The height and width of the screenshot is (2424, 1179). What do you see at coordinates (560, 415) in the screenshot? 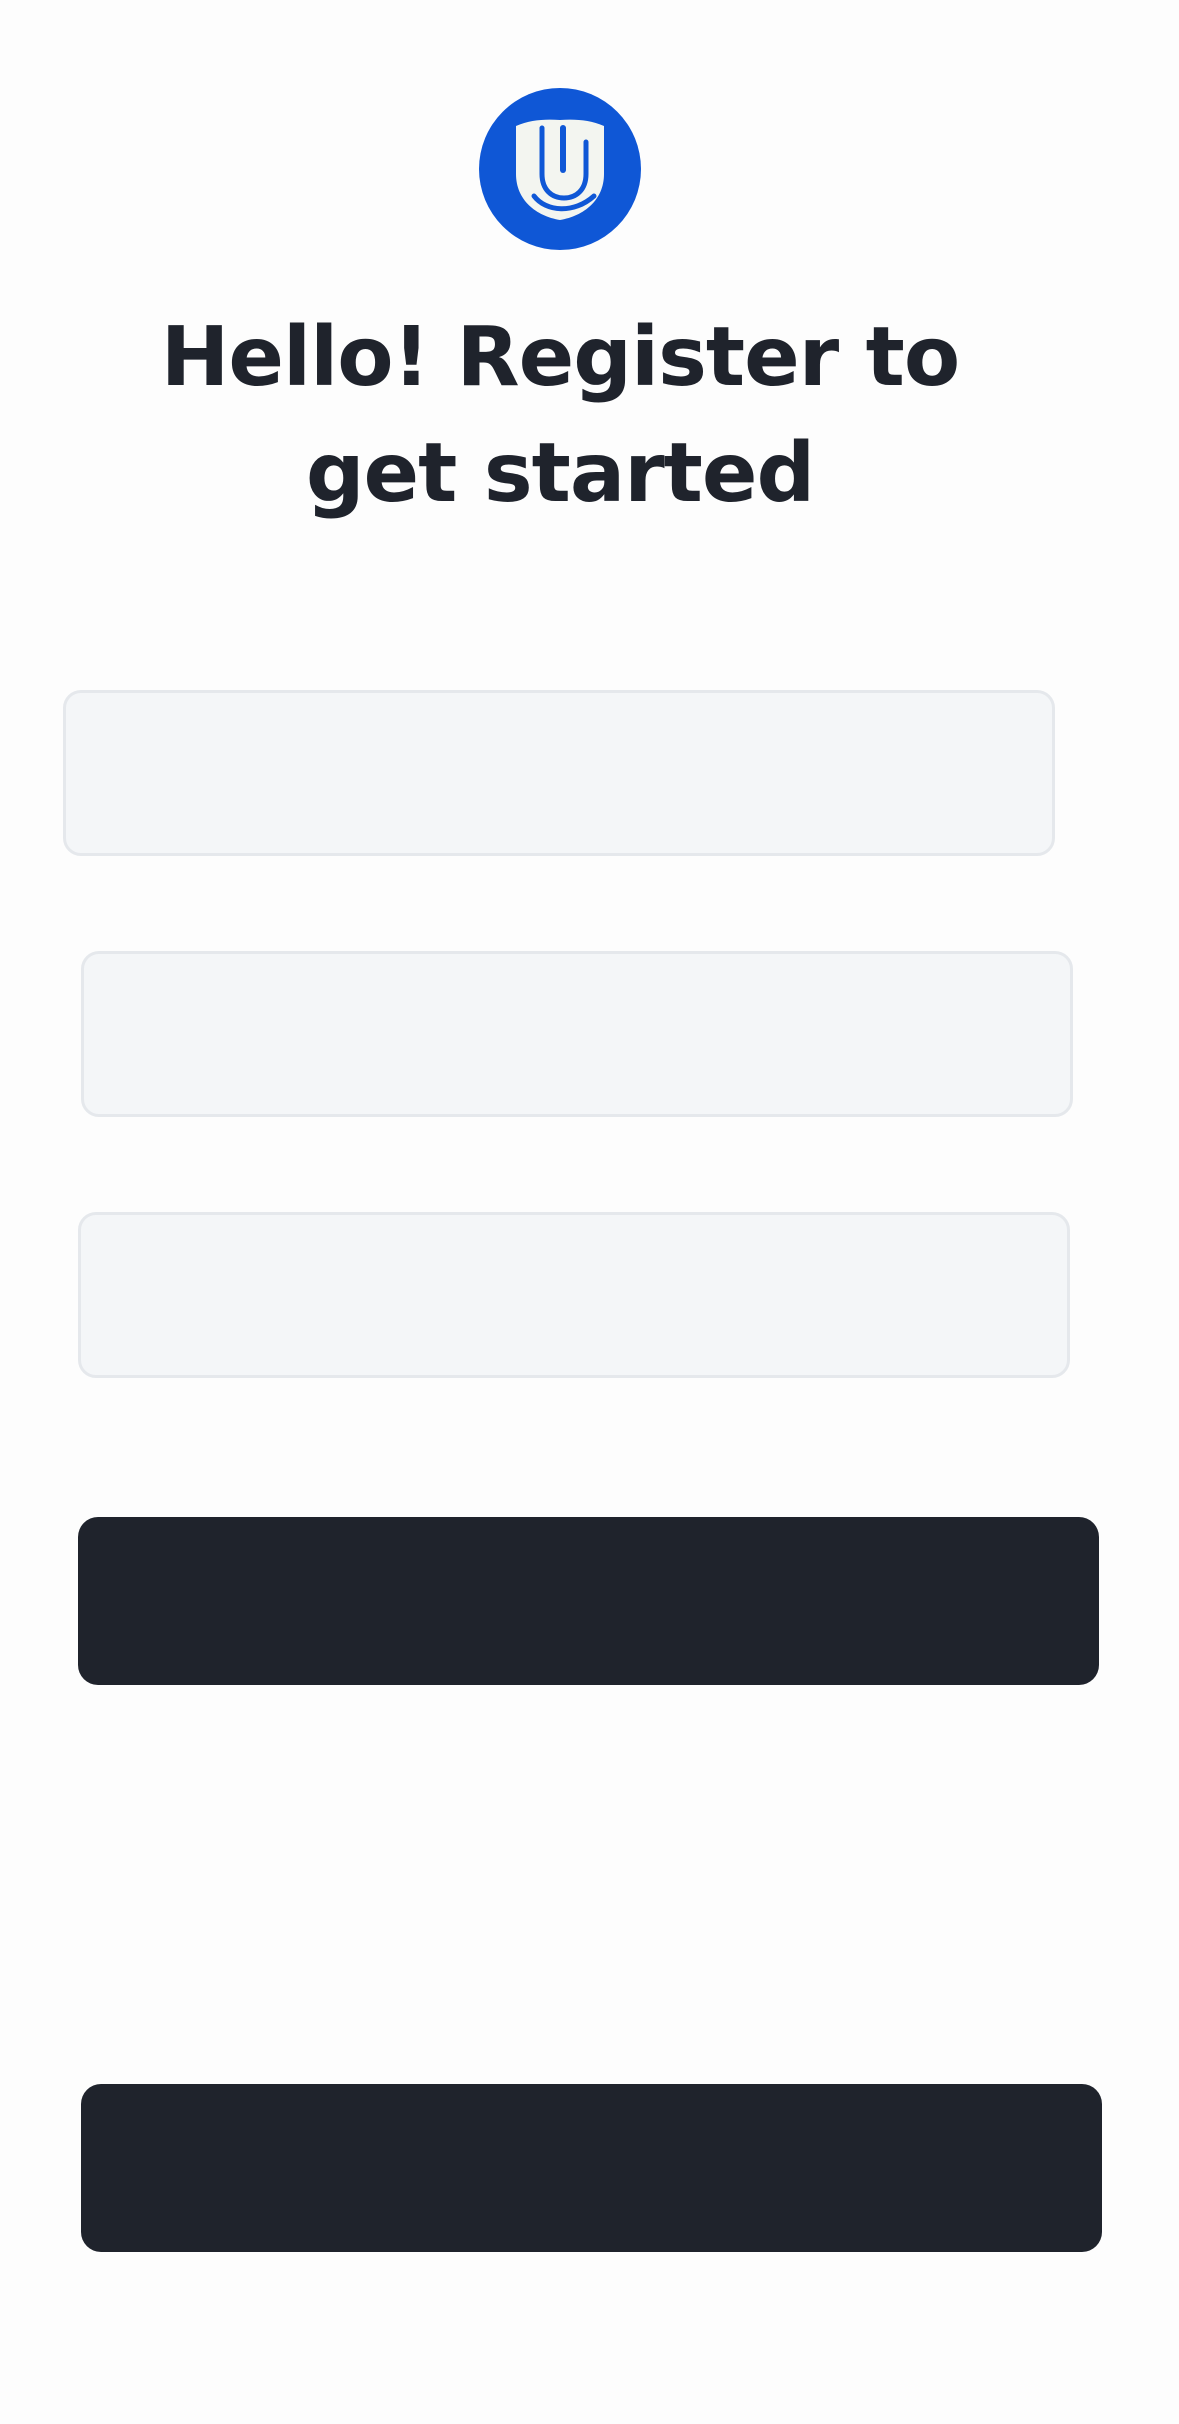
I see `page-title: Hello! Register to get started` at bounding box center [560, 415].